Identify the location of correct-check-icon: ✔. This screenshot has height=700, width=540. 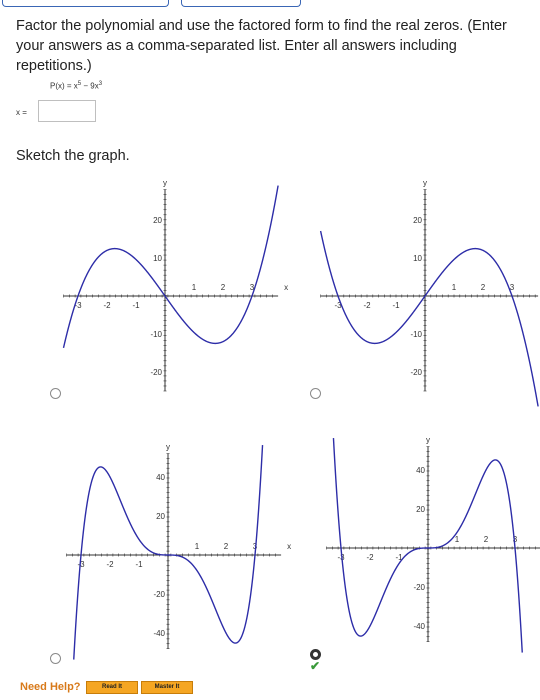
(315, 666).